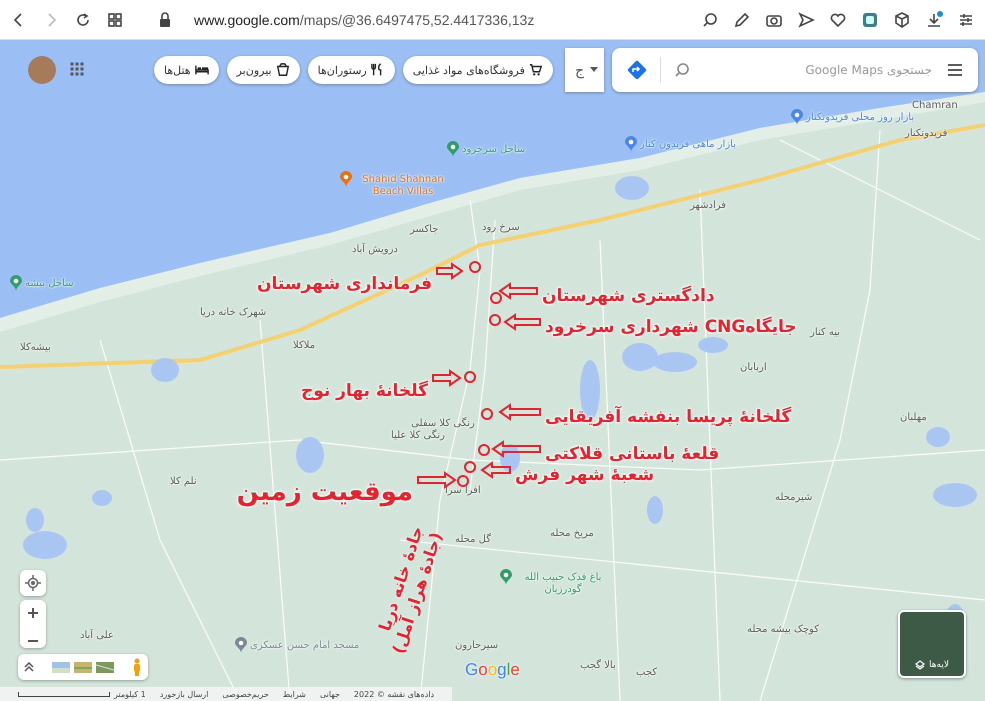 Image resolution: width=985 pixels, height=701 pixels. What do you see at coordinates (375, 250) in the screenshot?
I see `place-label: درویش آباد` at bounding box center [375, 250].